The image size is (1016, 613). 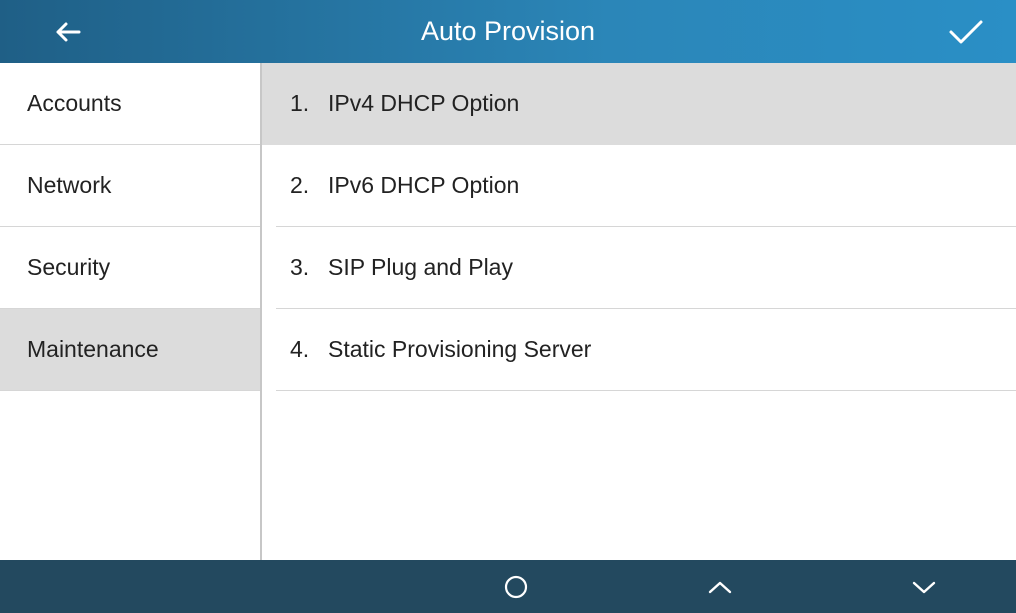 What do you see at coordinates (300, 349) in the screenshot?
I see `list-item-number: 4.` at bounding box center [300, 349].